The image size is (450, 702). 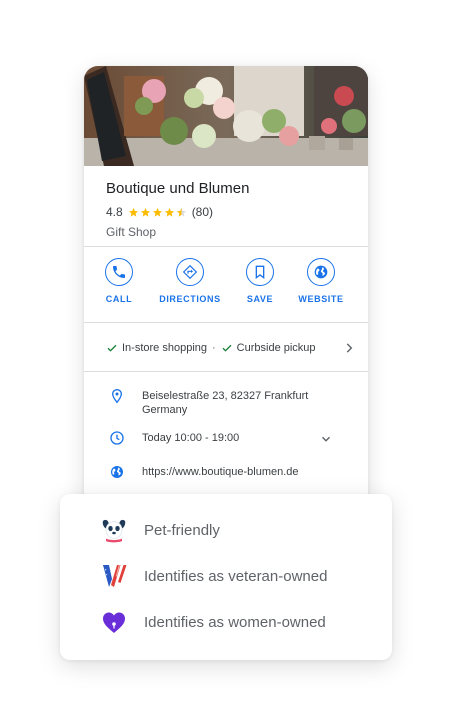 What do you see at coordinates (117, 396) in the screenshot?
I see `location-pin-icon` at bounding box center [117, 396].